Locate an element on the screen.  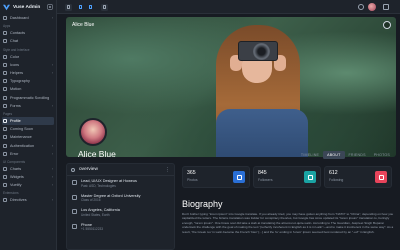
pages-icon is located at coordinates (90, 7).